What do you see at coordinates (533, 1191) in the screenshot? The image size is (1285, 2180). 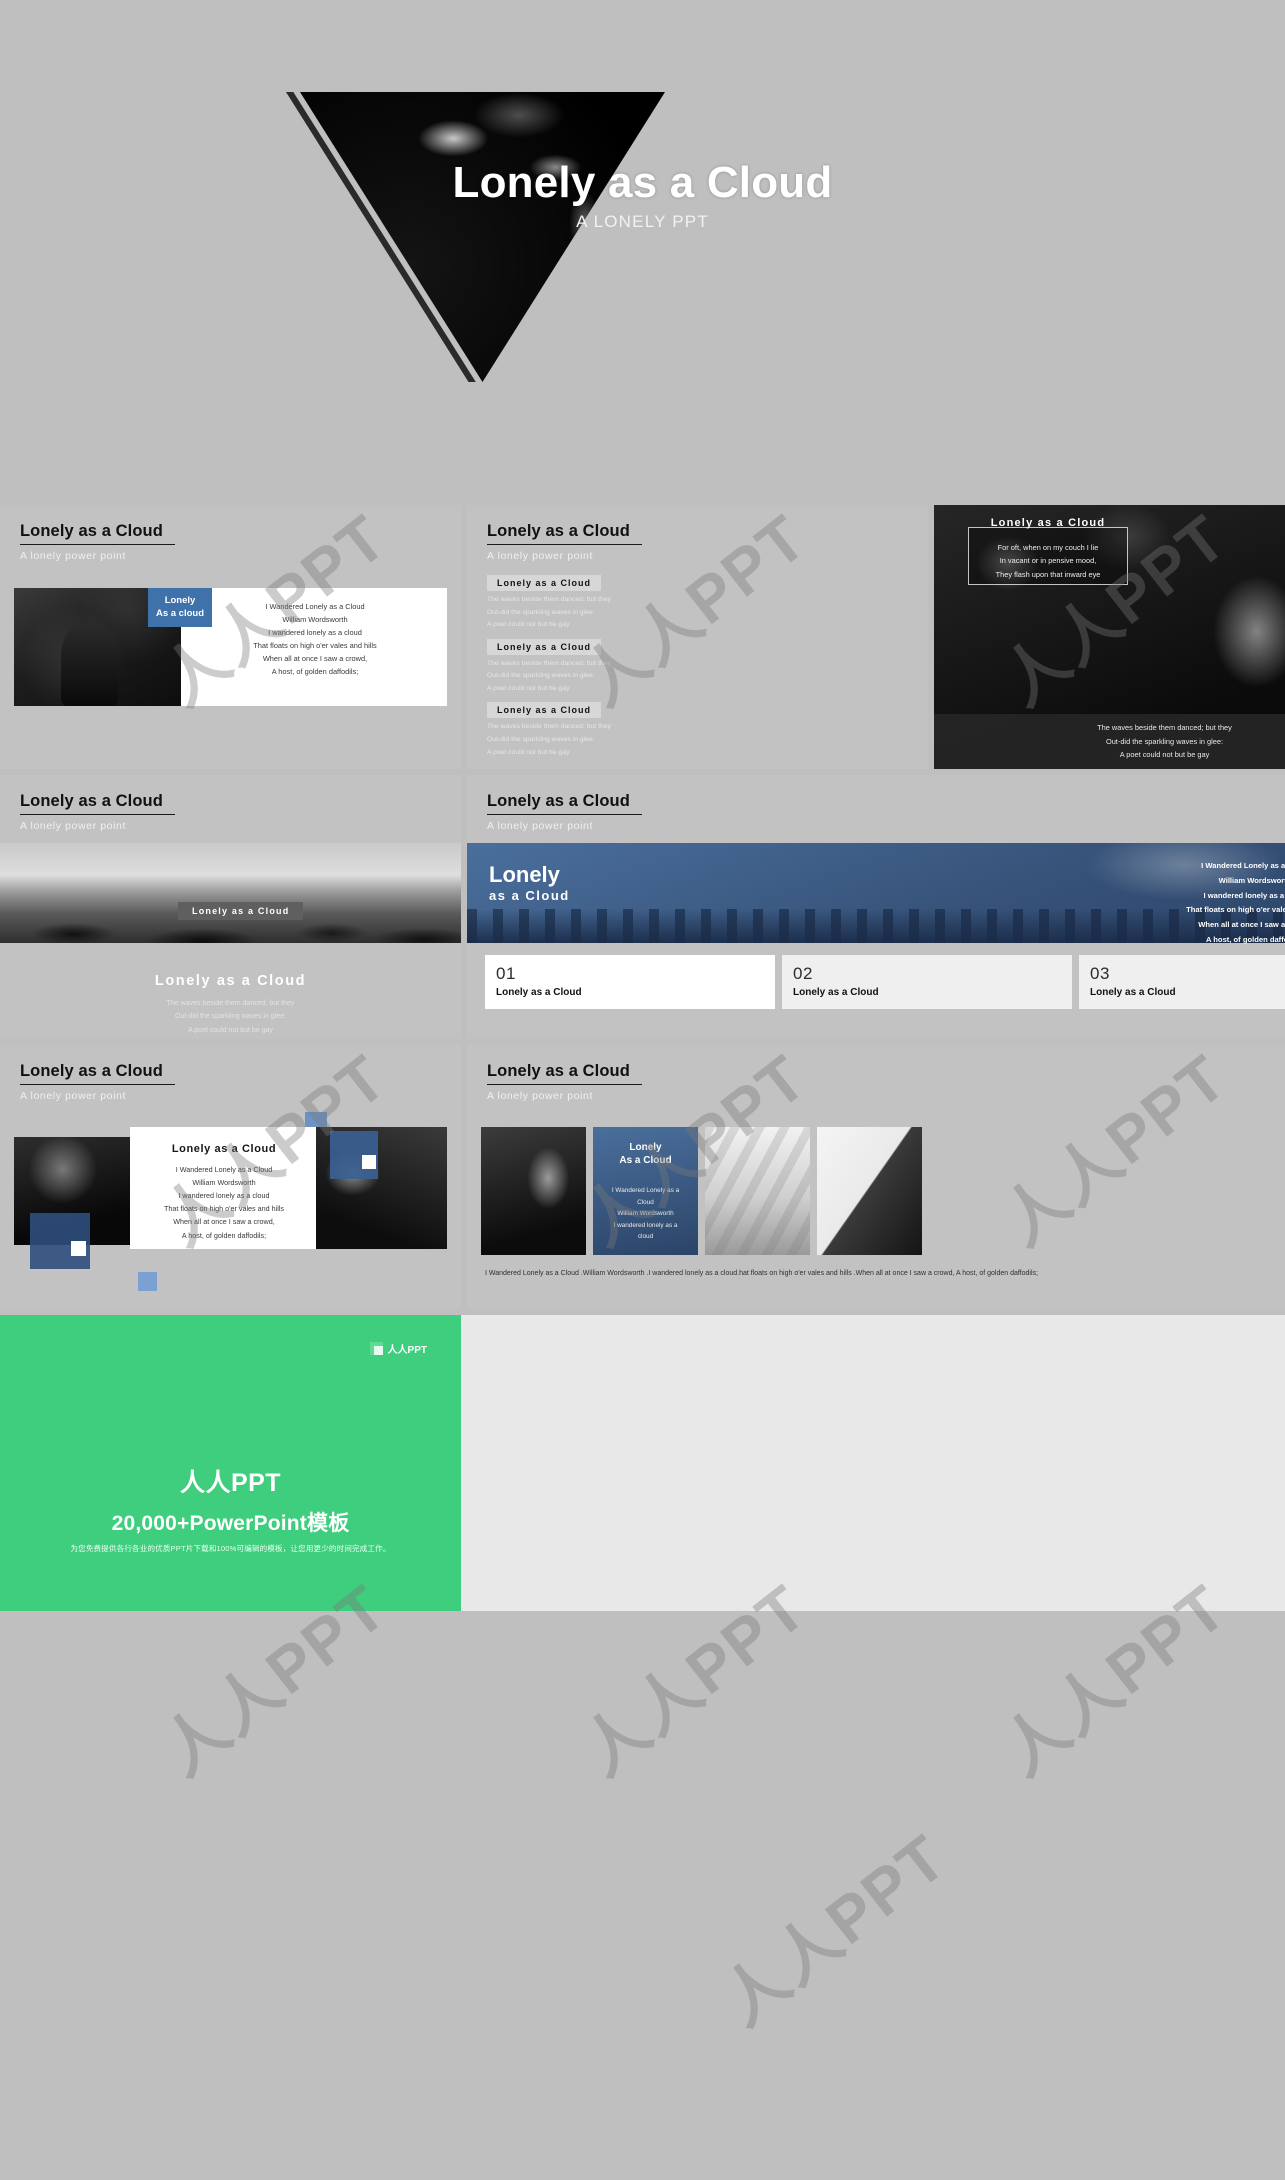 I see `thumbnail-window-photo` at bounding box center [533, 1191].